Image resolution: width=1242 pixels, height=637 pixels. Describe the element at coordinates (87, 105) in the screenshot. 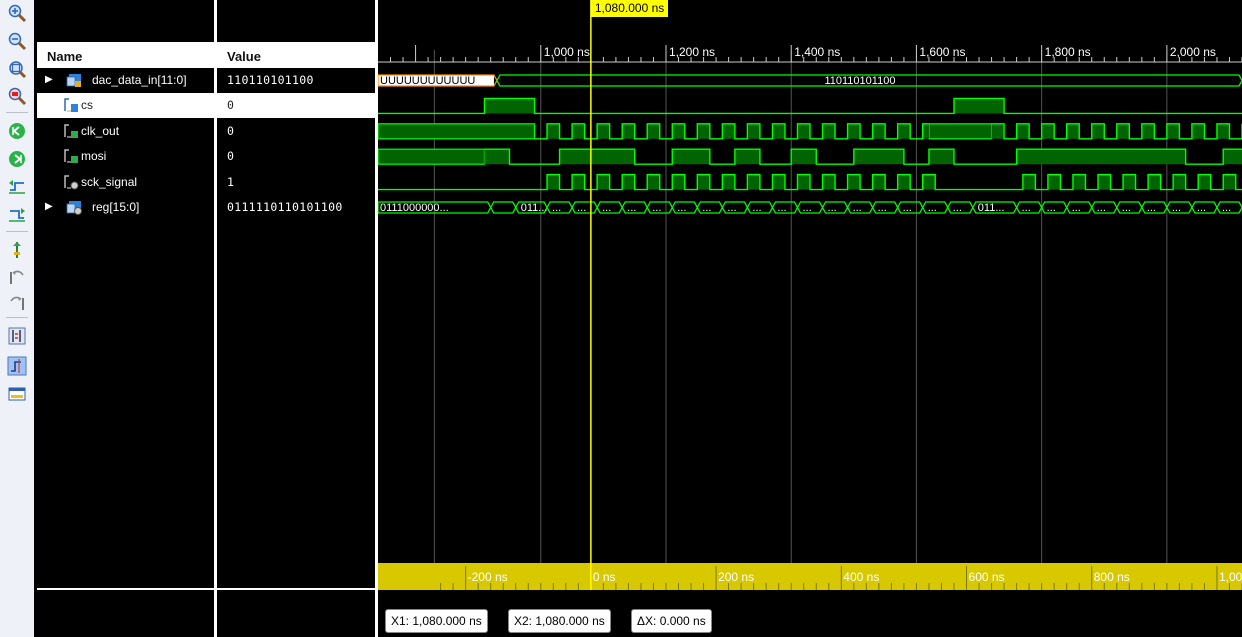

I see `signal-name: cs` at that location.